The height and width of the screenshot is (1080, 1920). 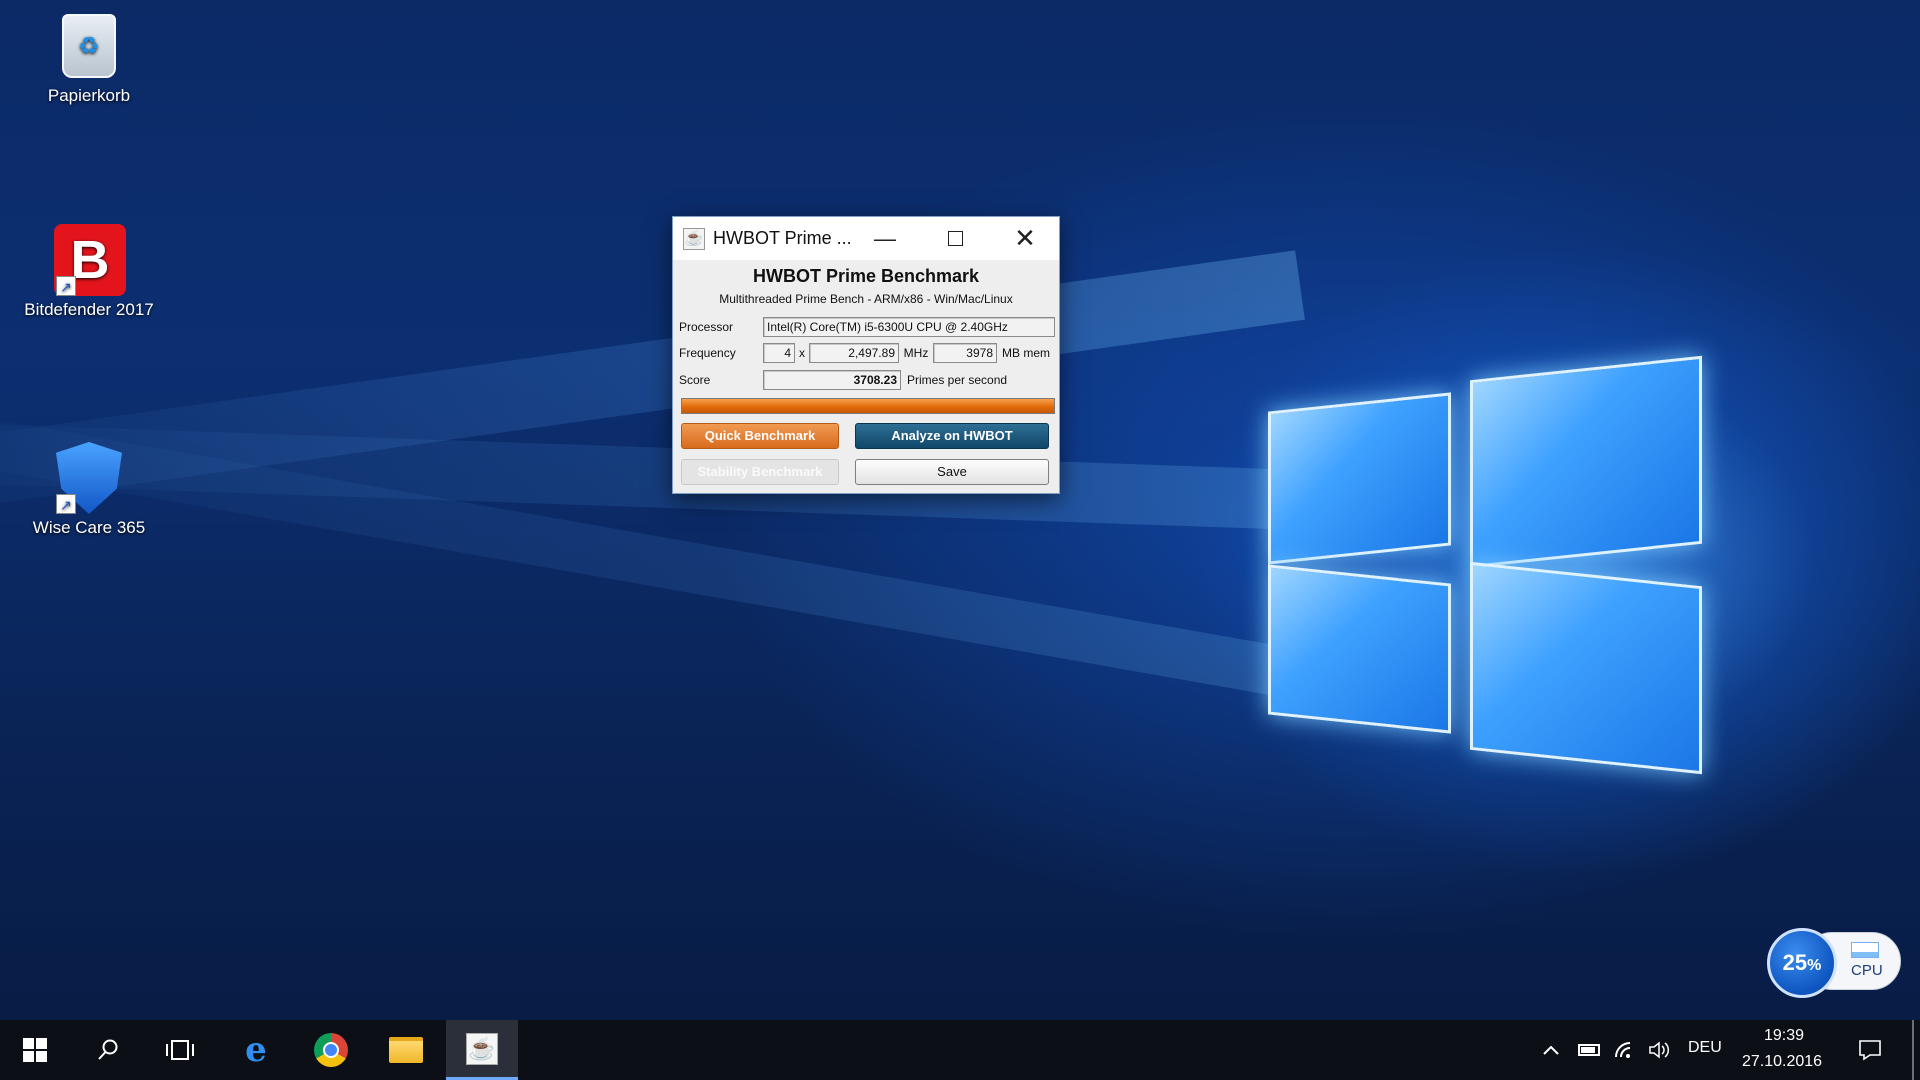 I want to click on folder-icon, so click(x=406, y=1050).